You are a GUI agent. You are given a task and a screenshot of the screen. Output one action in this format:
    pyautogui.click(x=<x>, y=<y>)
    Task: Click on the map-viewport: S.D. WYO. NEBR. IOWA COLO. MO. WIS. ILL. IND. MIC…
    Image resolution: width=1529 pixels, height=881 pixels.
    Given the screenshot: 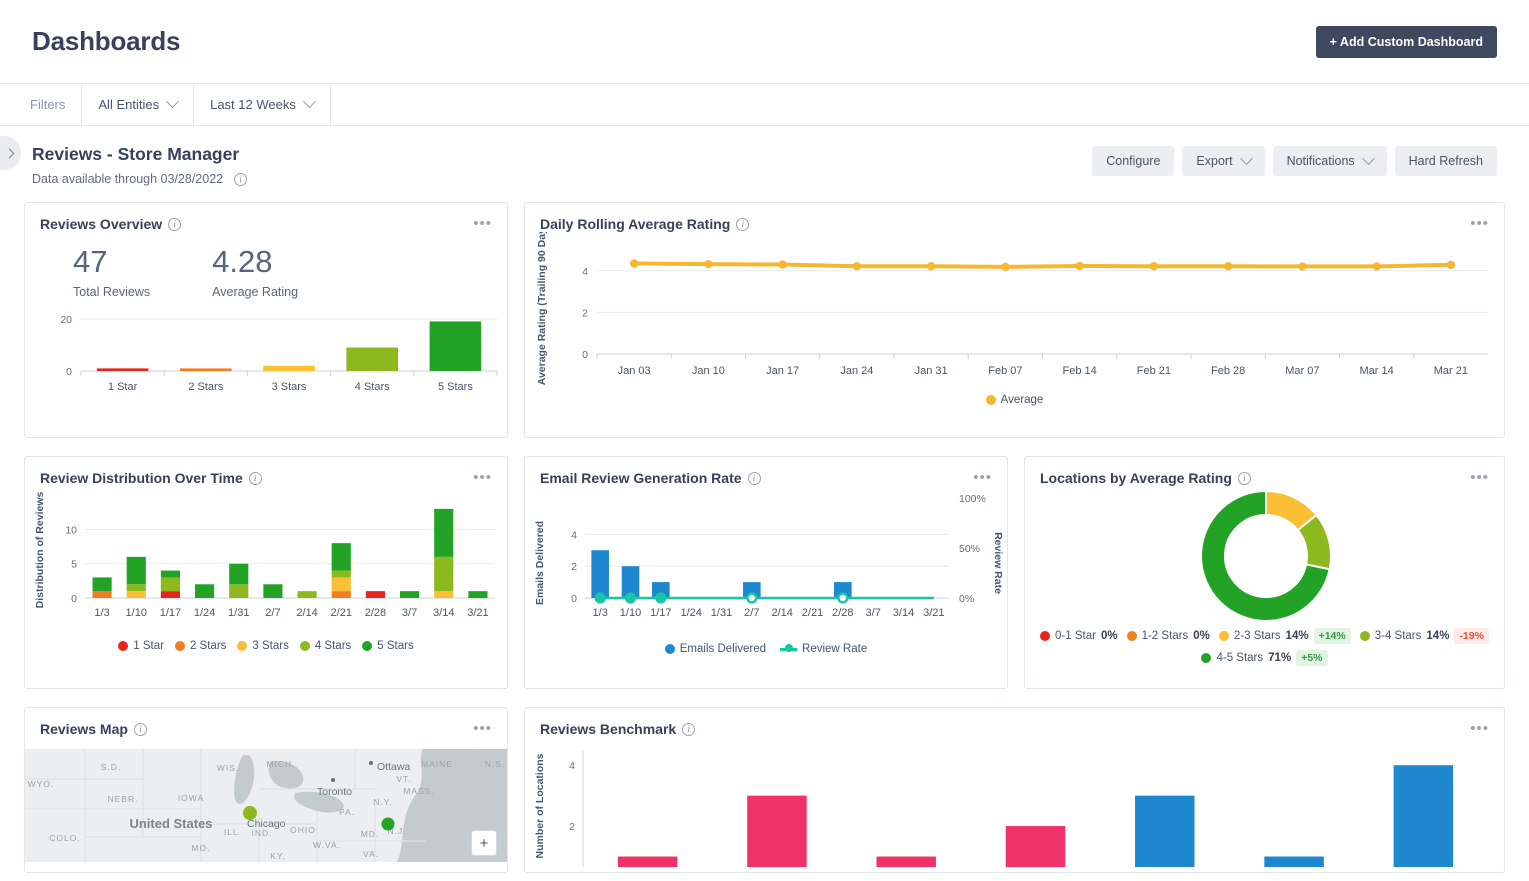 What is the action you would take?
    pyautogui.click(x=266, y=805)
    